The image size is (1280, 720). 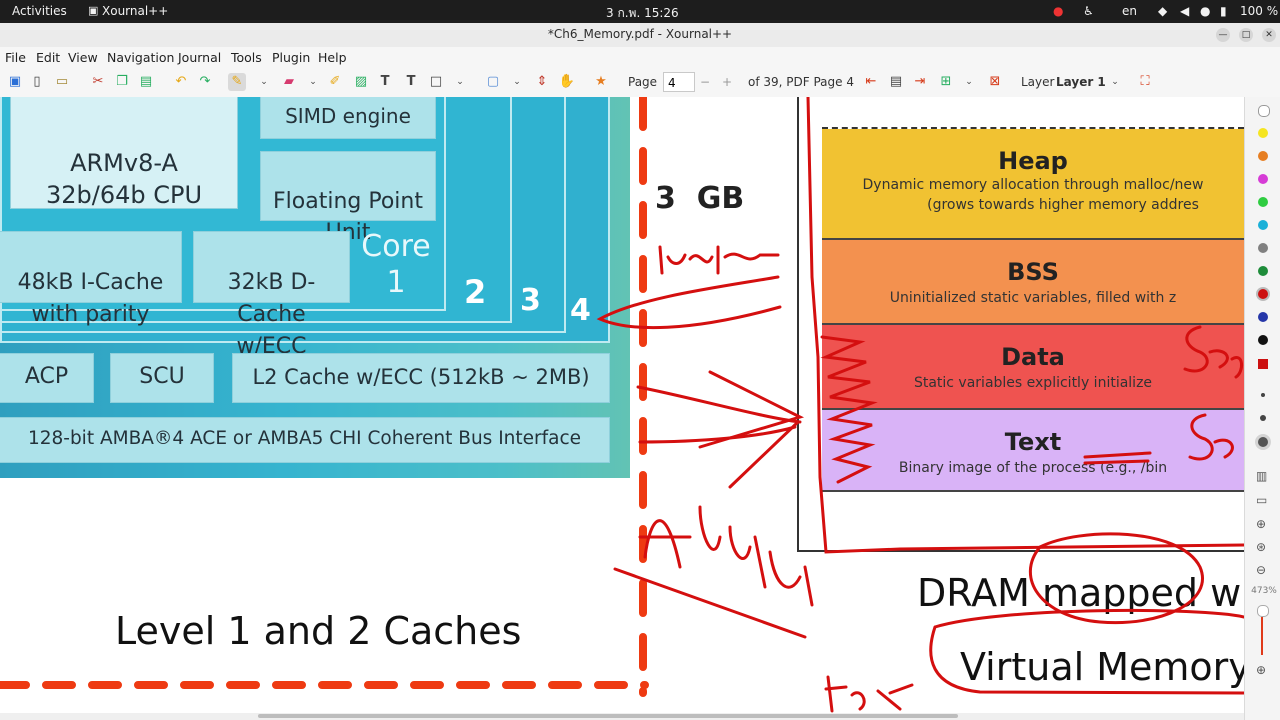 I want to click on zoom-fit-icon: ⊛, so click(x=1261, y=547).